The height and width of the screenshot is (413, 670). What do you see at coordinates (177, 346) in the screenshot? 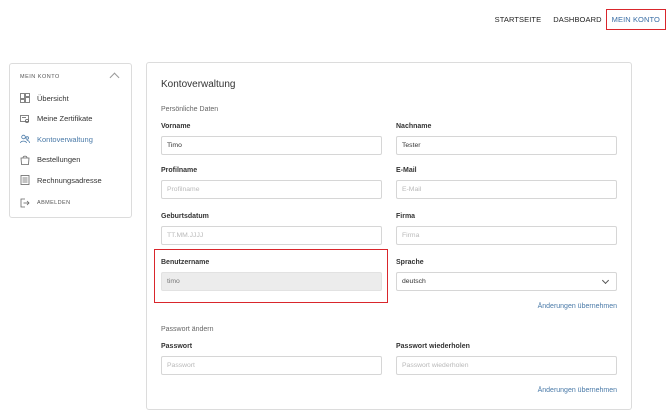
I see `passwort-label: Passwort` at bounding box center [177, 346].